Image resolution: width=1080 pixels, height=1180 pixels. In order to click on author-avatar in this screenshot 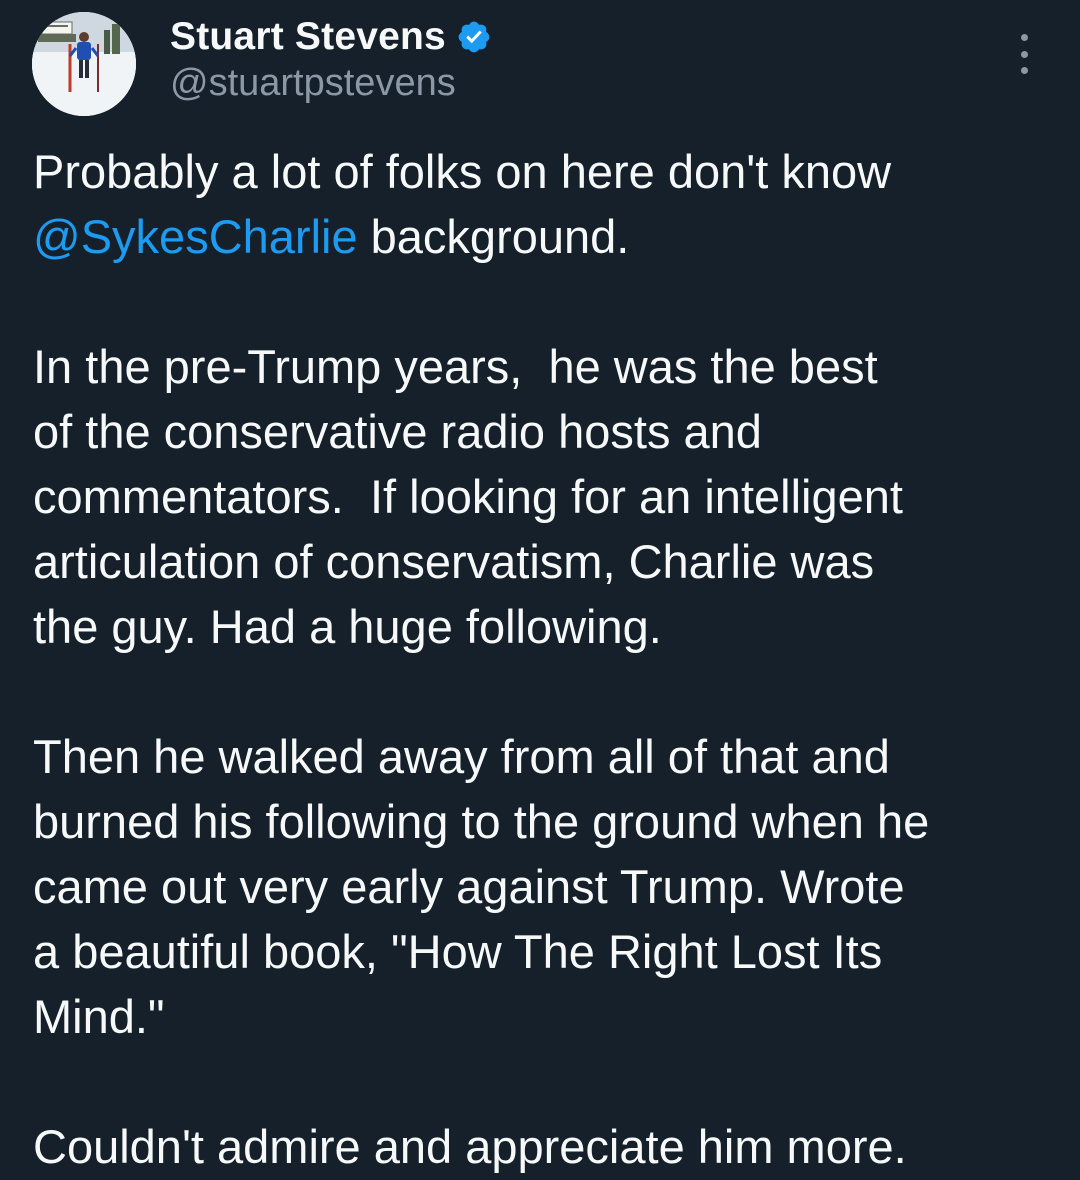, I will do `click(84, 64)`.